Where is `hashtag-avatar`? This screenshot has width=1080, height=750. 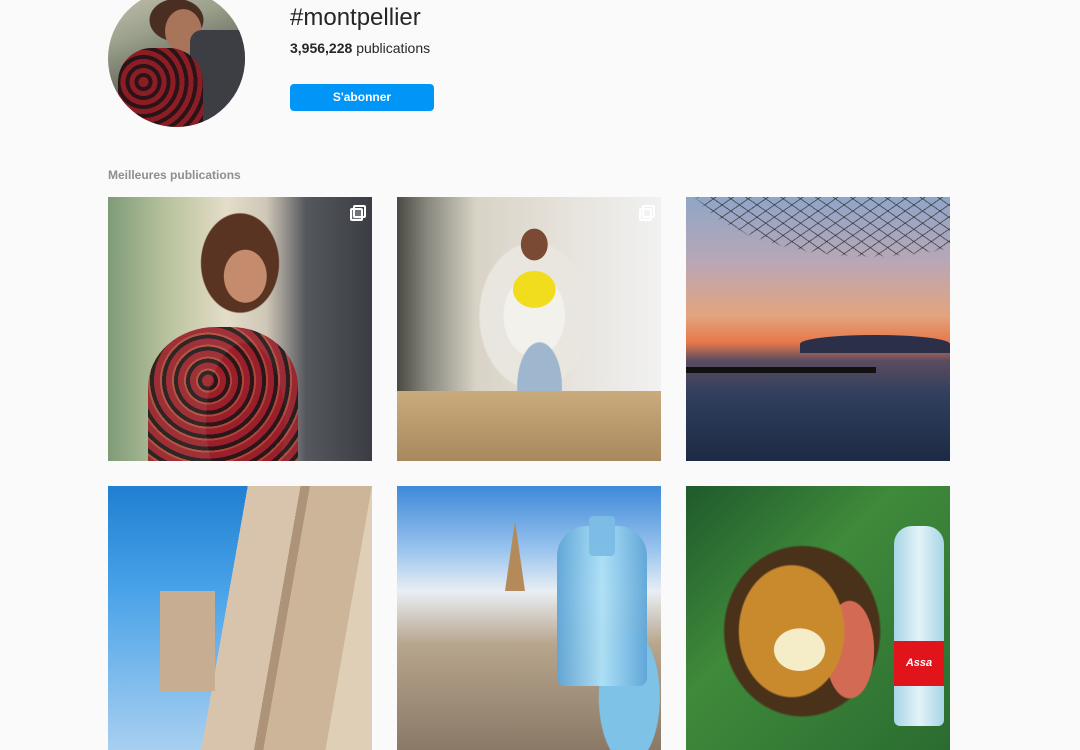 hashtag-avatar is located at coordinates (176, 63).